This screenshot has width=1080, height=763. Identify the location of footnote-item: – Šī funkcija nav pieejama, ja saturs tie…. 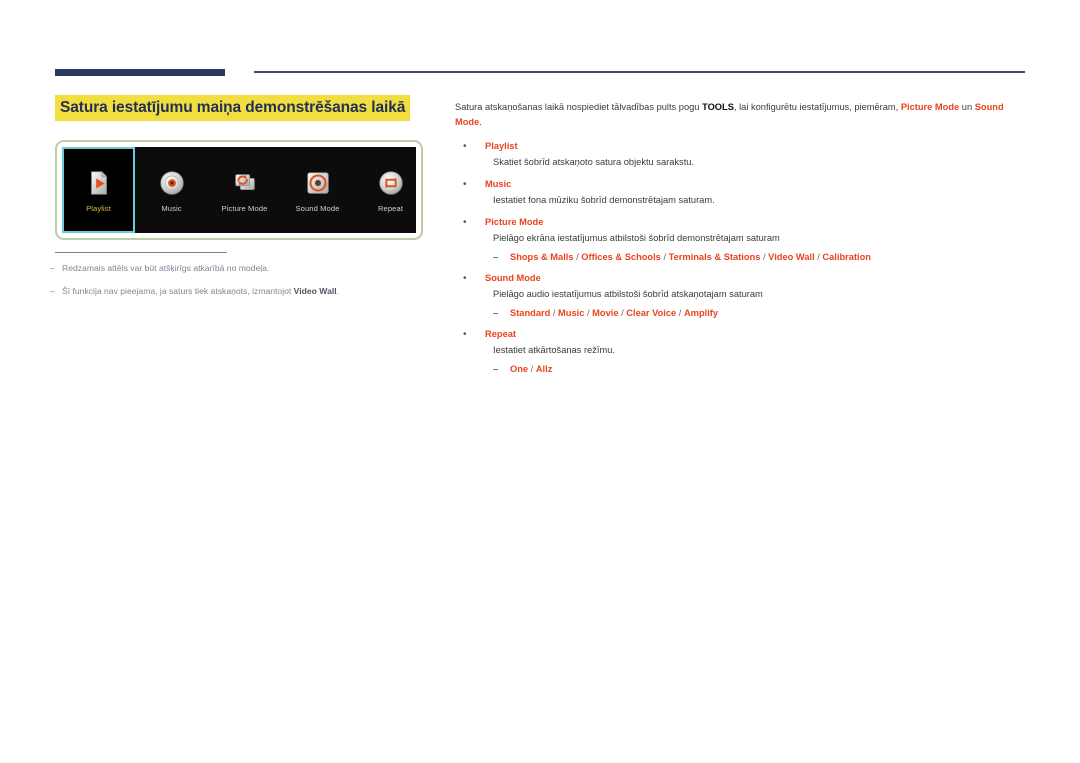
(250, 291).